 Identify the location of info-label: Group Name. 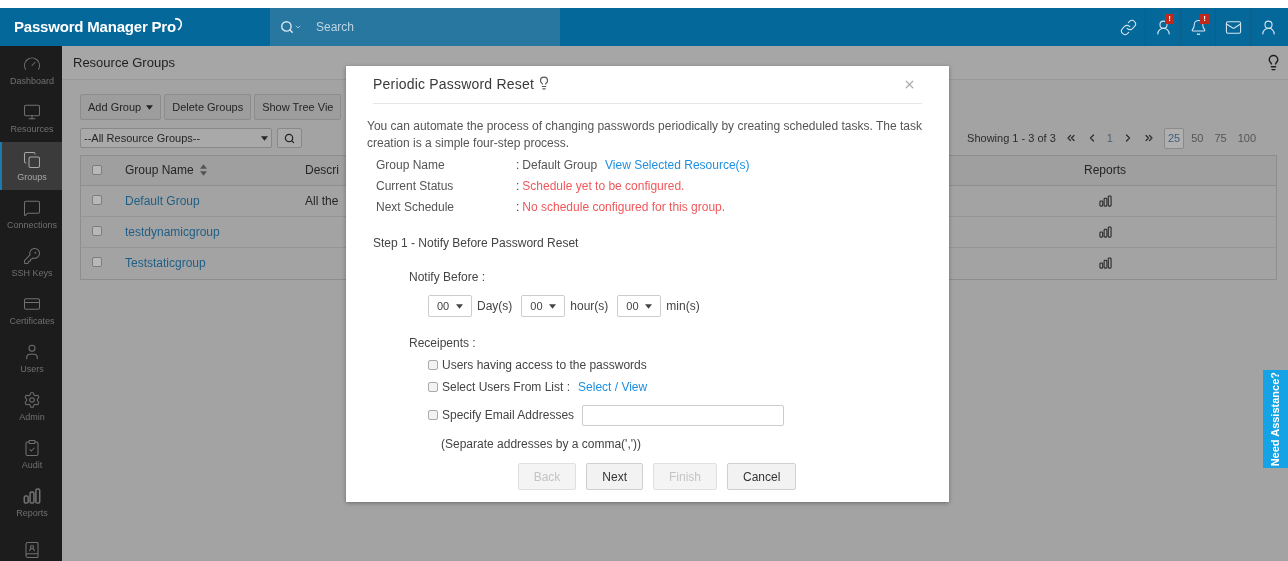
(411, 165).